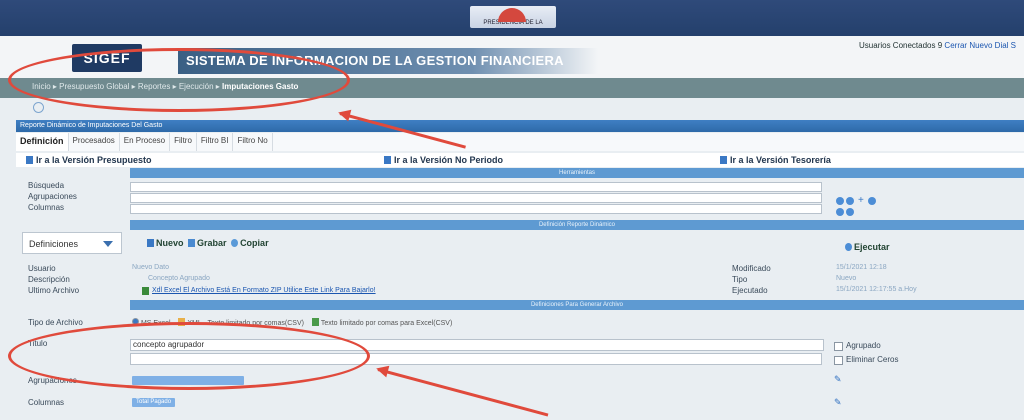 The height and width of the screenshot is (420, 1024). I want to click on save-icon, so click(192, 243).